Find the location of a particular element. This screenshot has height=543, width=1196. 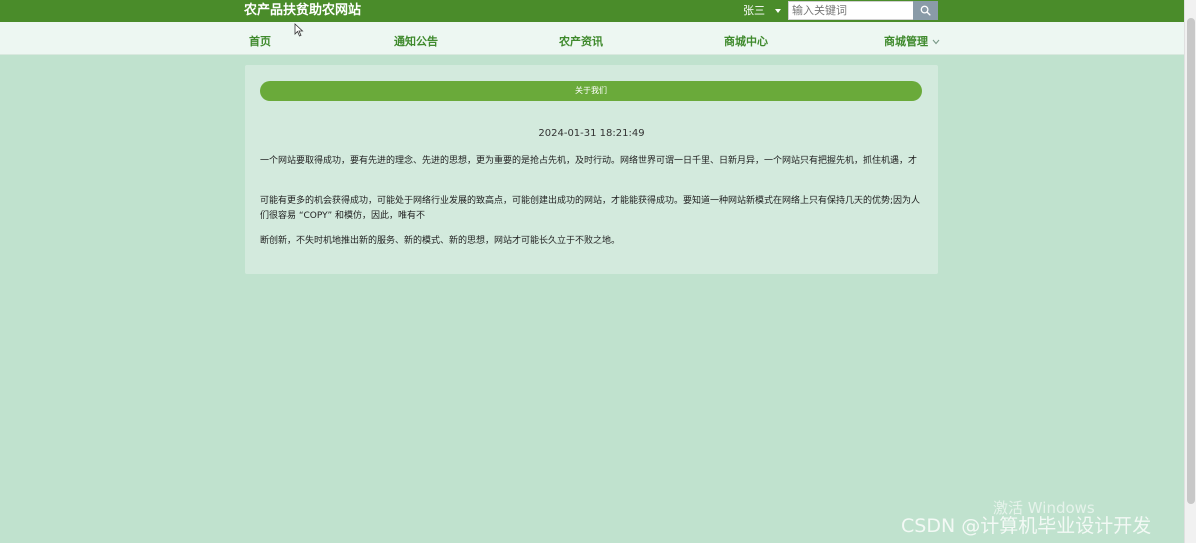

nav-item-notices: 通知公告 is located at coordinates (416, 41).